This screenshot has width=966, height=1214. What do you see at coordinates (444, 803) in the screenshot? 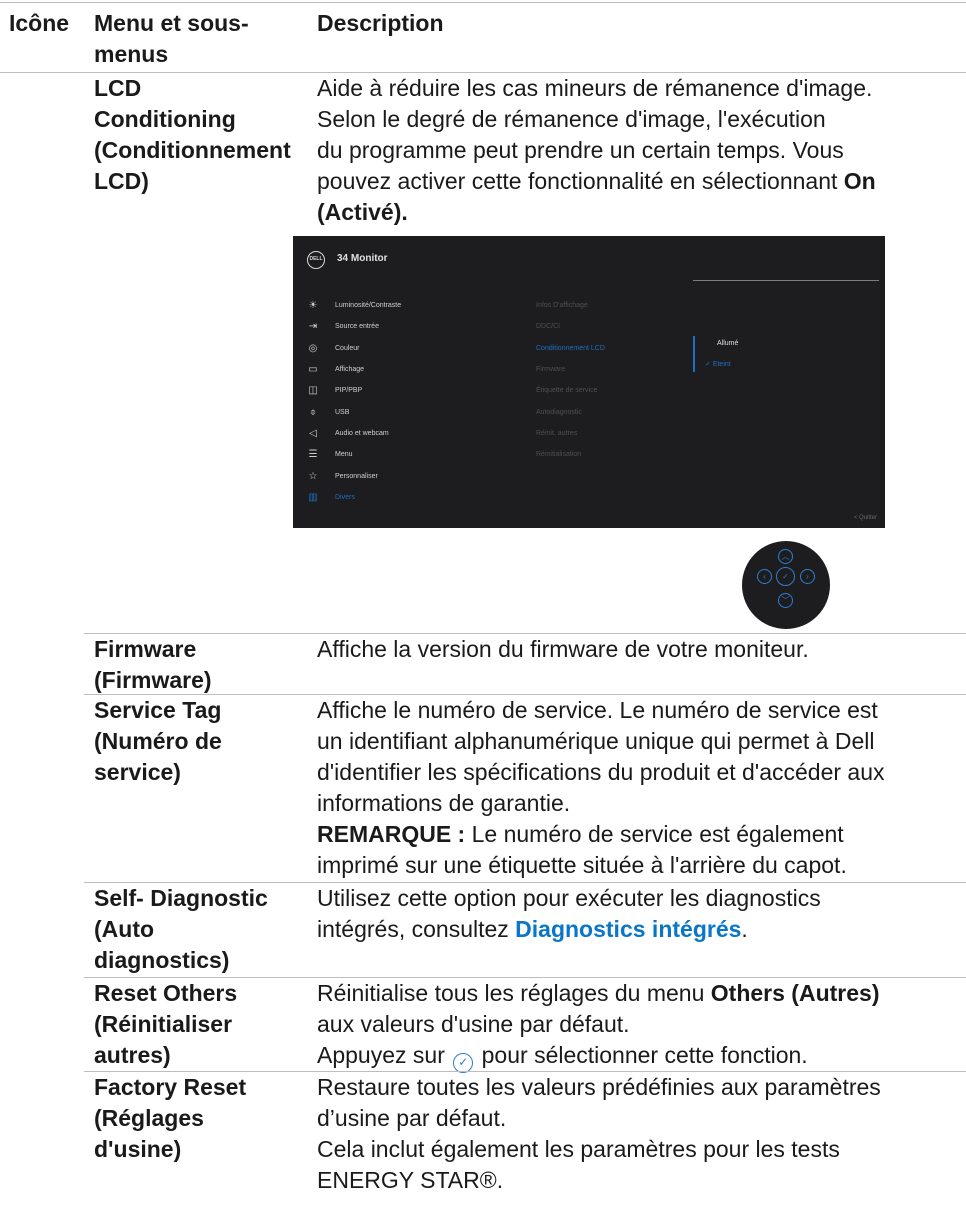
I see `service-desc-4: informations de garantie.` at bounding box center [444, 803].